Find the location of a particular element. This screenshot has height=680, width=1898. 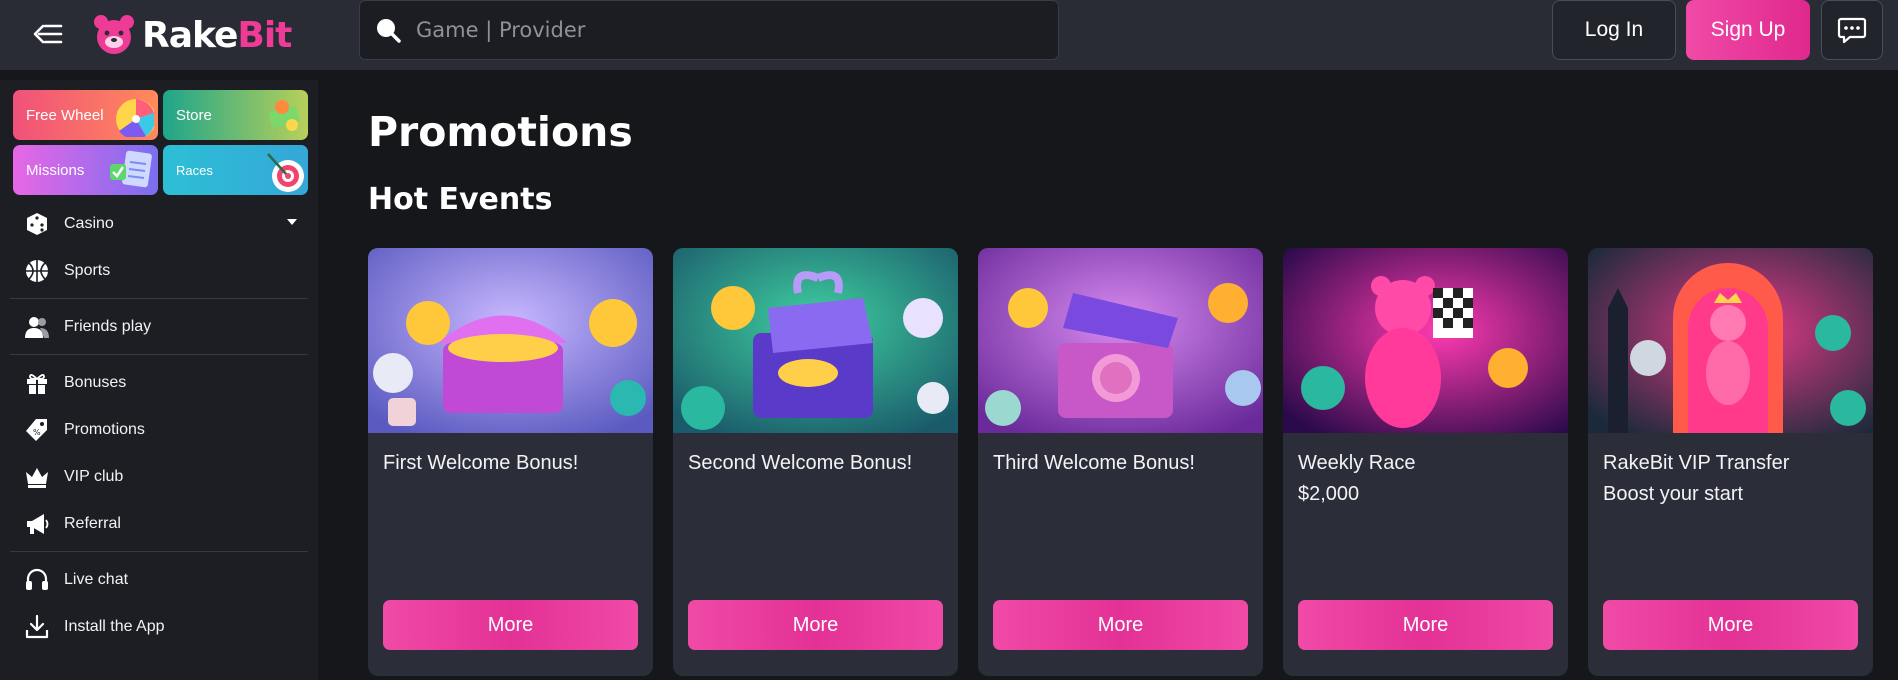

collapse-sidebar-icon is located at coordinates (48, 34).